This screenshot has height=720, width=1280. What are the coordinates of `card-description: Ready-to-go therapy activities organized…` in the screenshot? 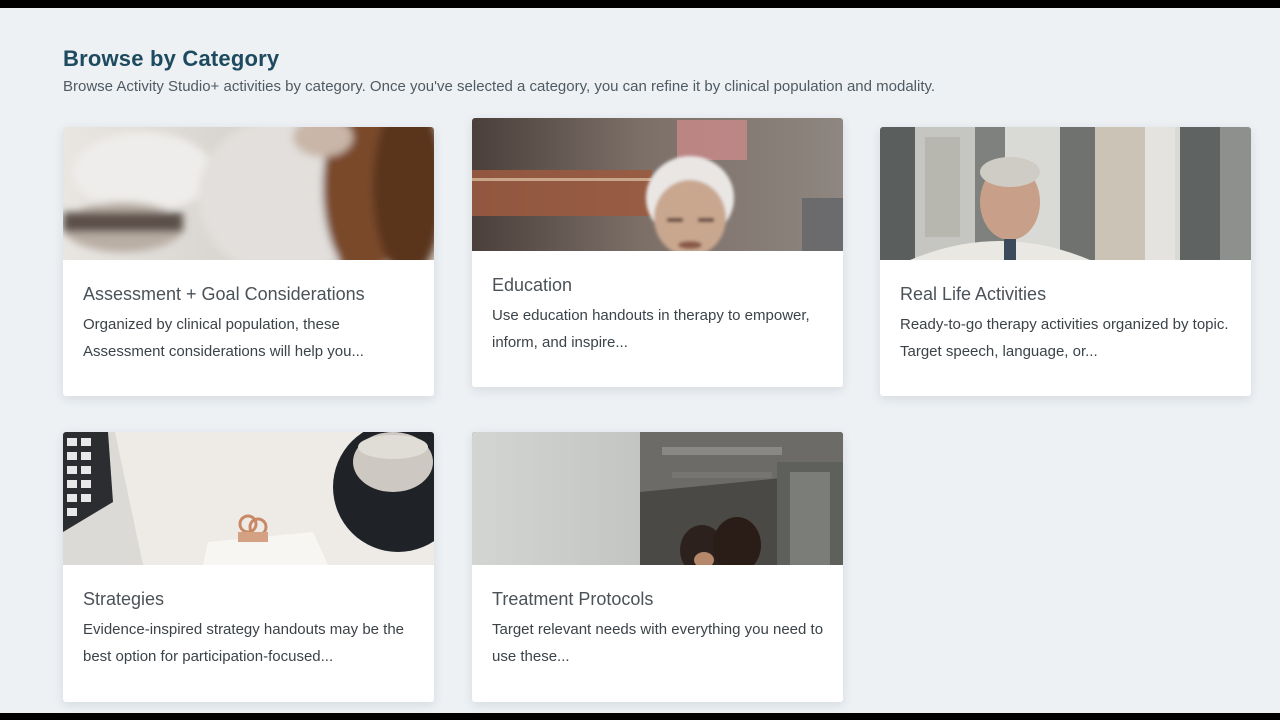 It's located at (1064, 338).